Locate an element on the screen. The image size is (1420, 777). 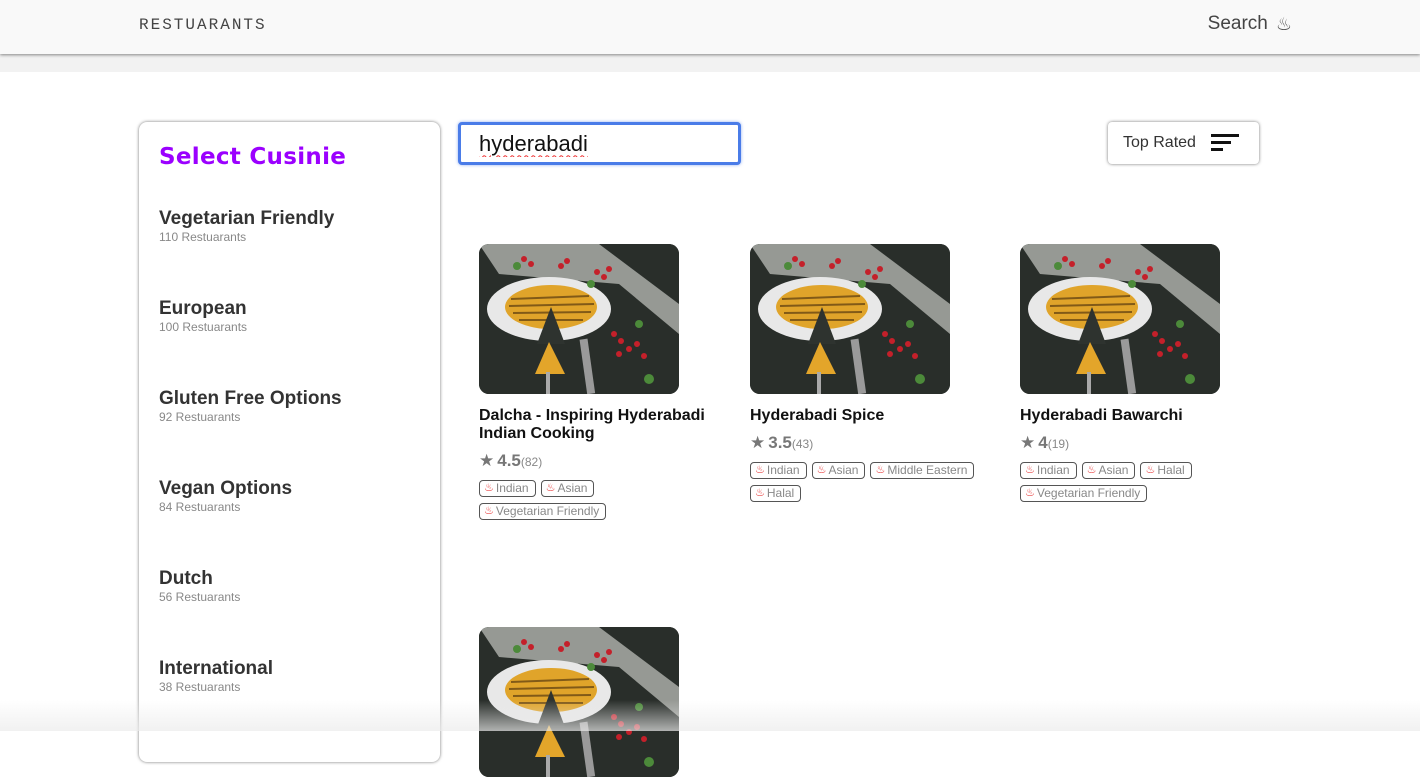
cuisine-item: Vegan Options 84 Restuarants is located at coordinates (289, 523).